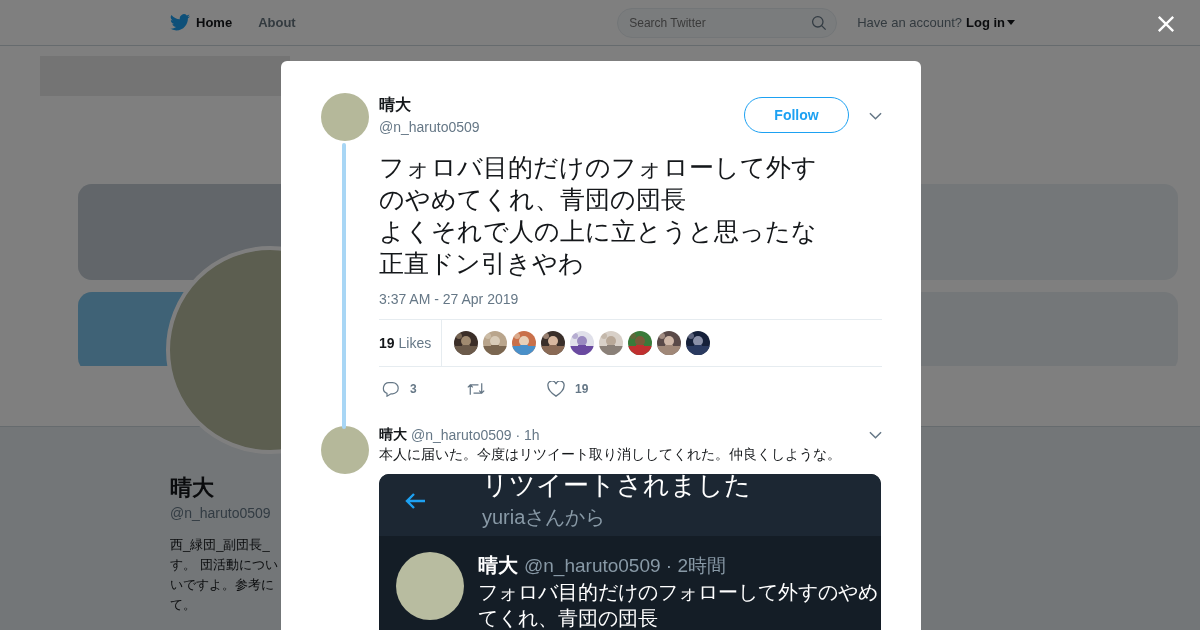 This screenshot has height=630, width=1200. I want to click on search-icon, so click(819, 22).